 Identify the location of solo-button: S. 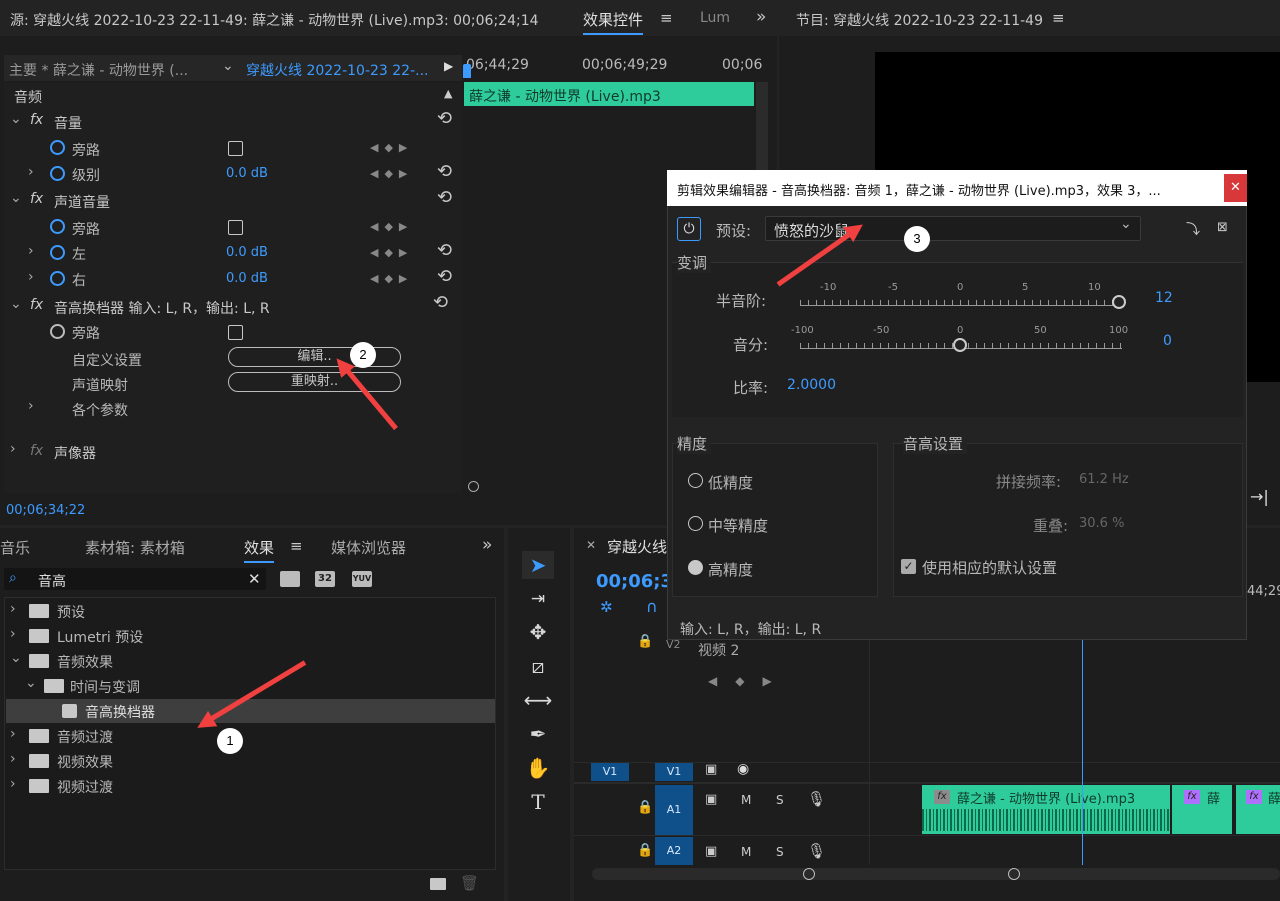
(780, 852).